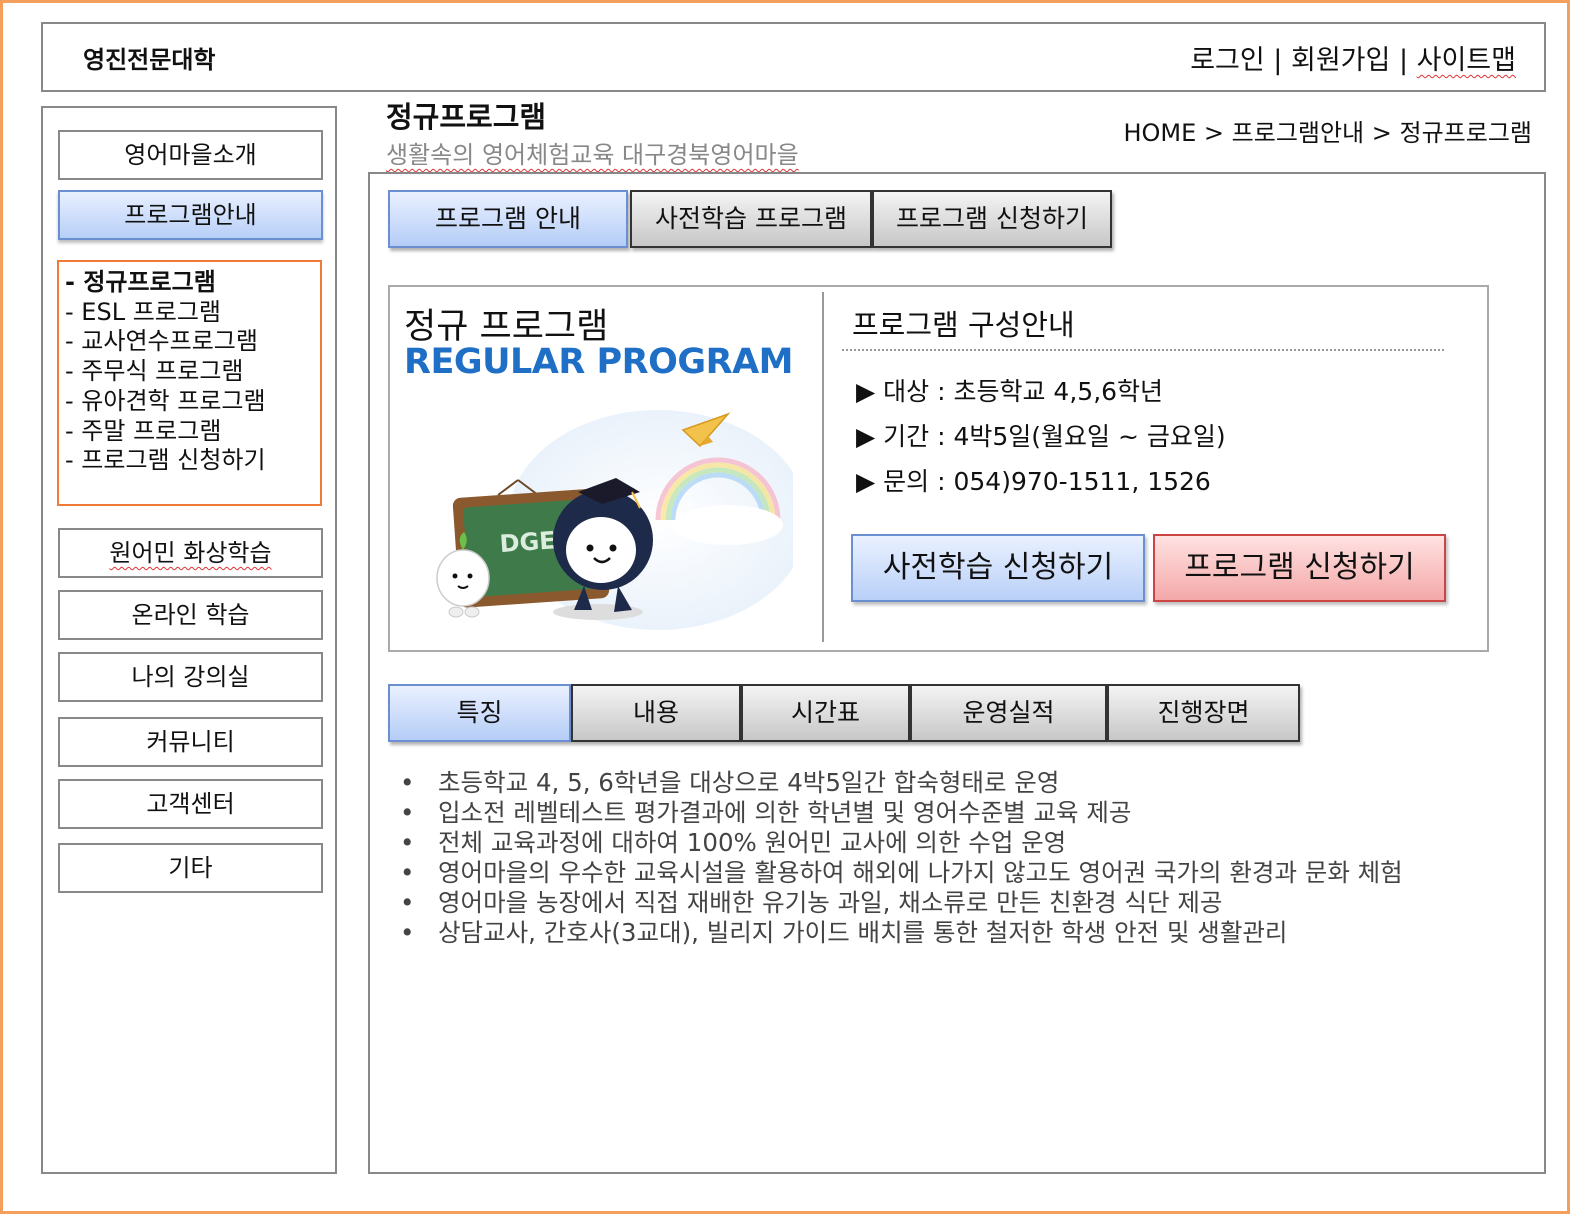 Image resolution: width=1576 pixels, height=1222 pixels. Describe the element at coordinates (998, 568) in the screenshot. I see `pre-study-apply-button: 사전학습 신청하기` at that location.